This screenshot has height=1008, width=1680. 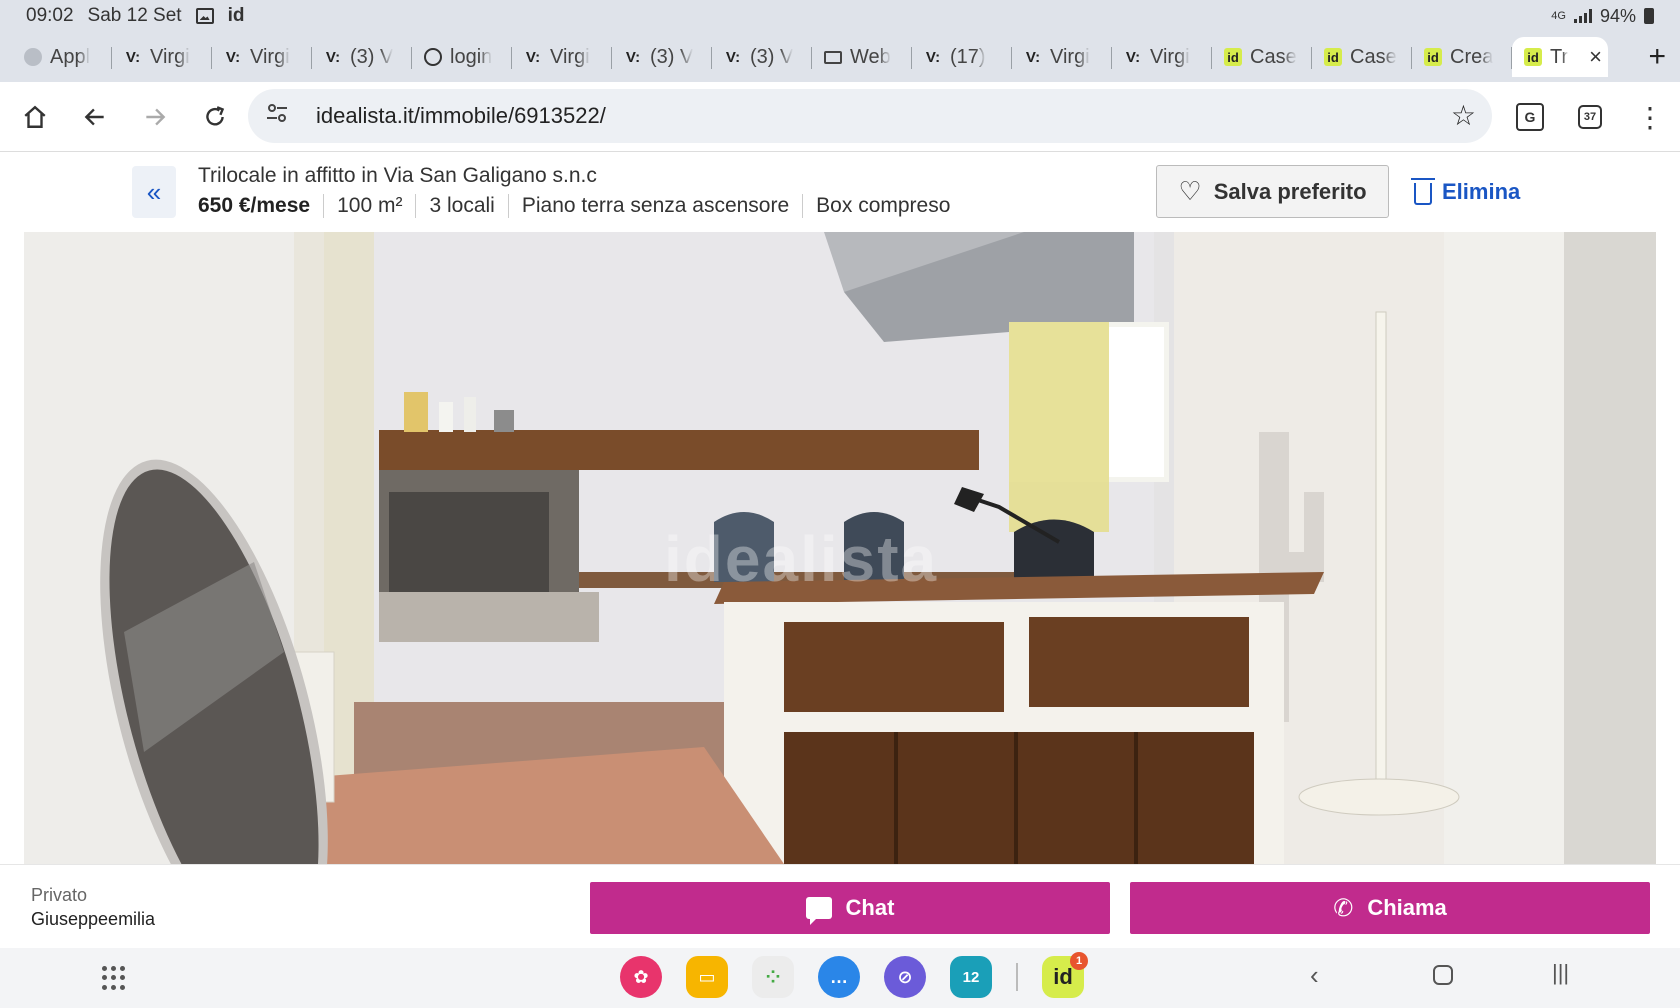 What do you see at coordinates (1472, 56) in the screenshot?
I see `tab-label: Crea` at bounding box center [1472, 56].